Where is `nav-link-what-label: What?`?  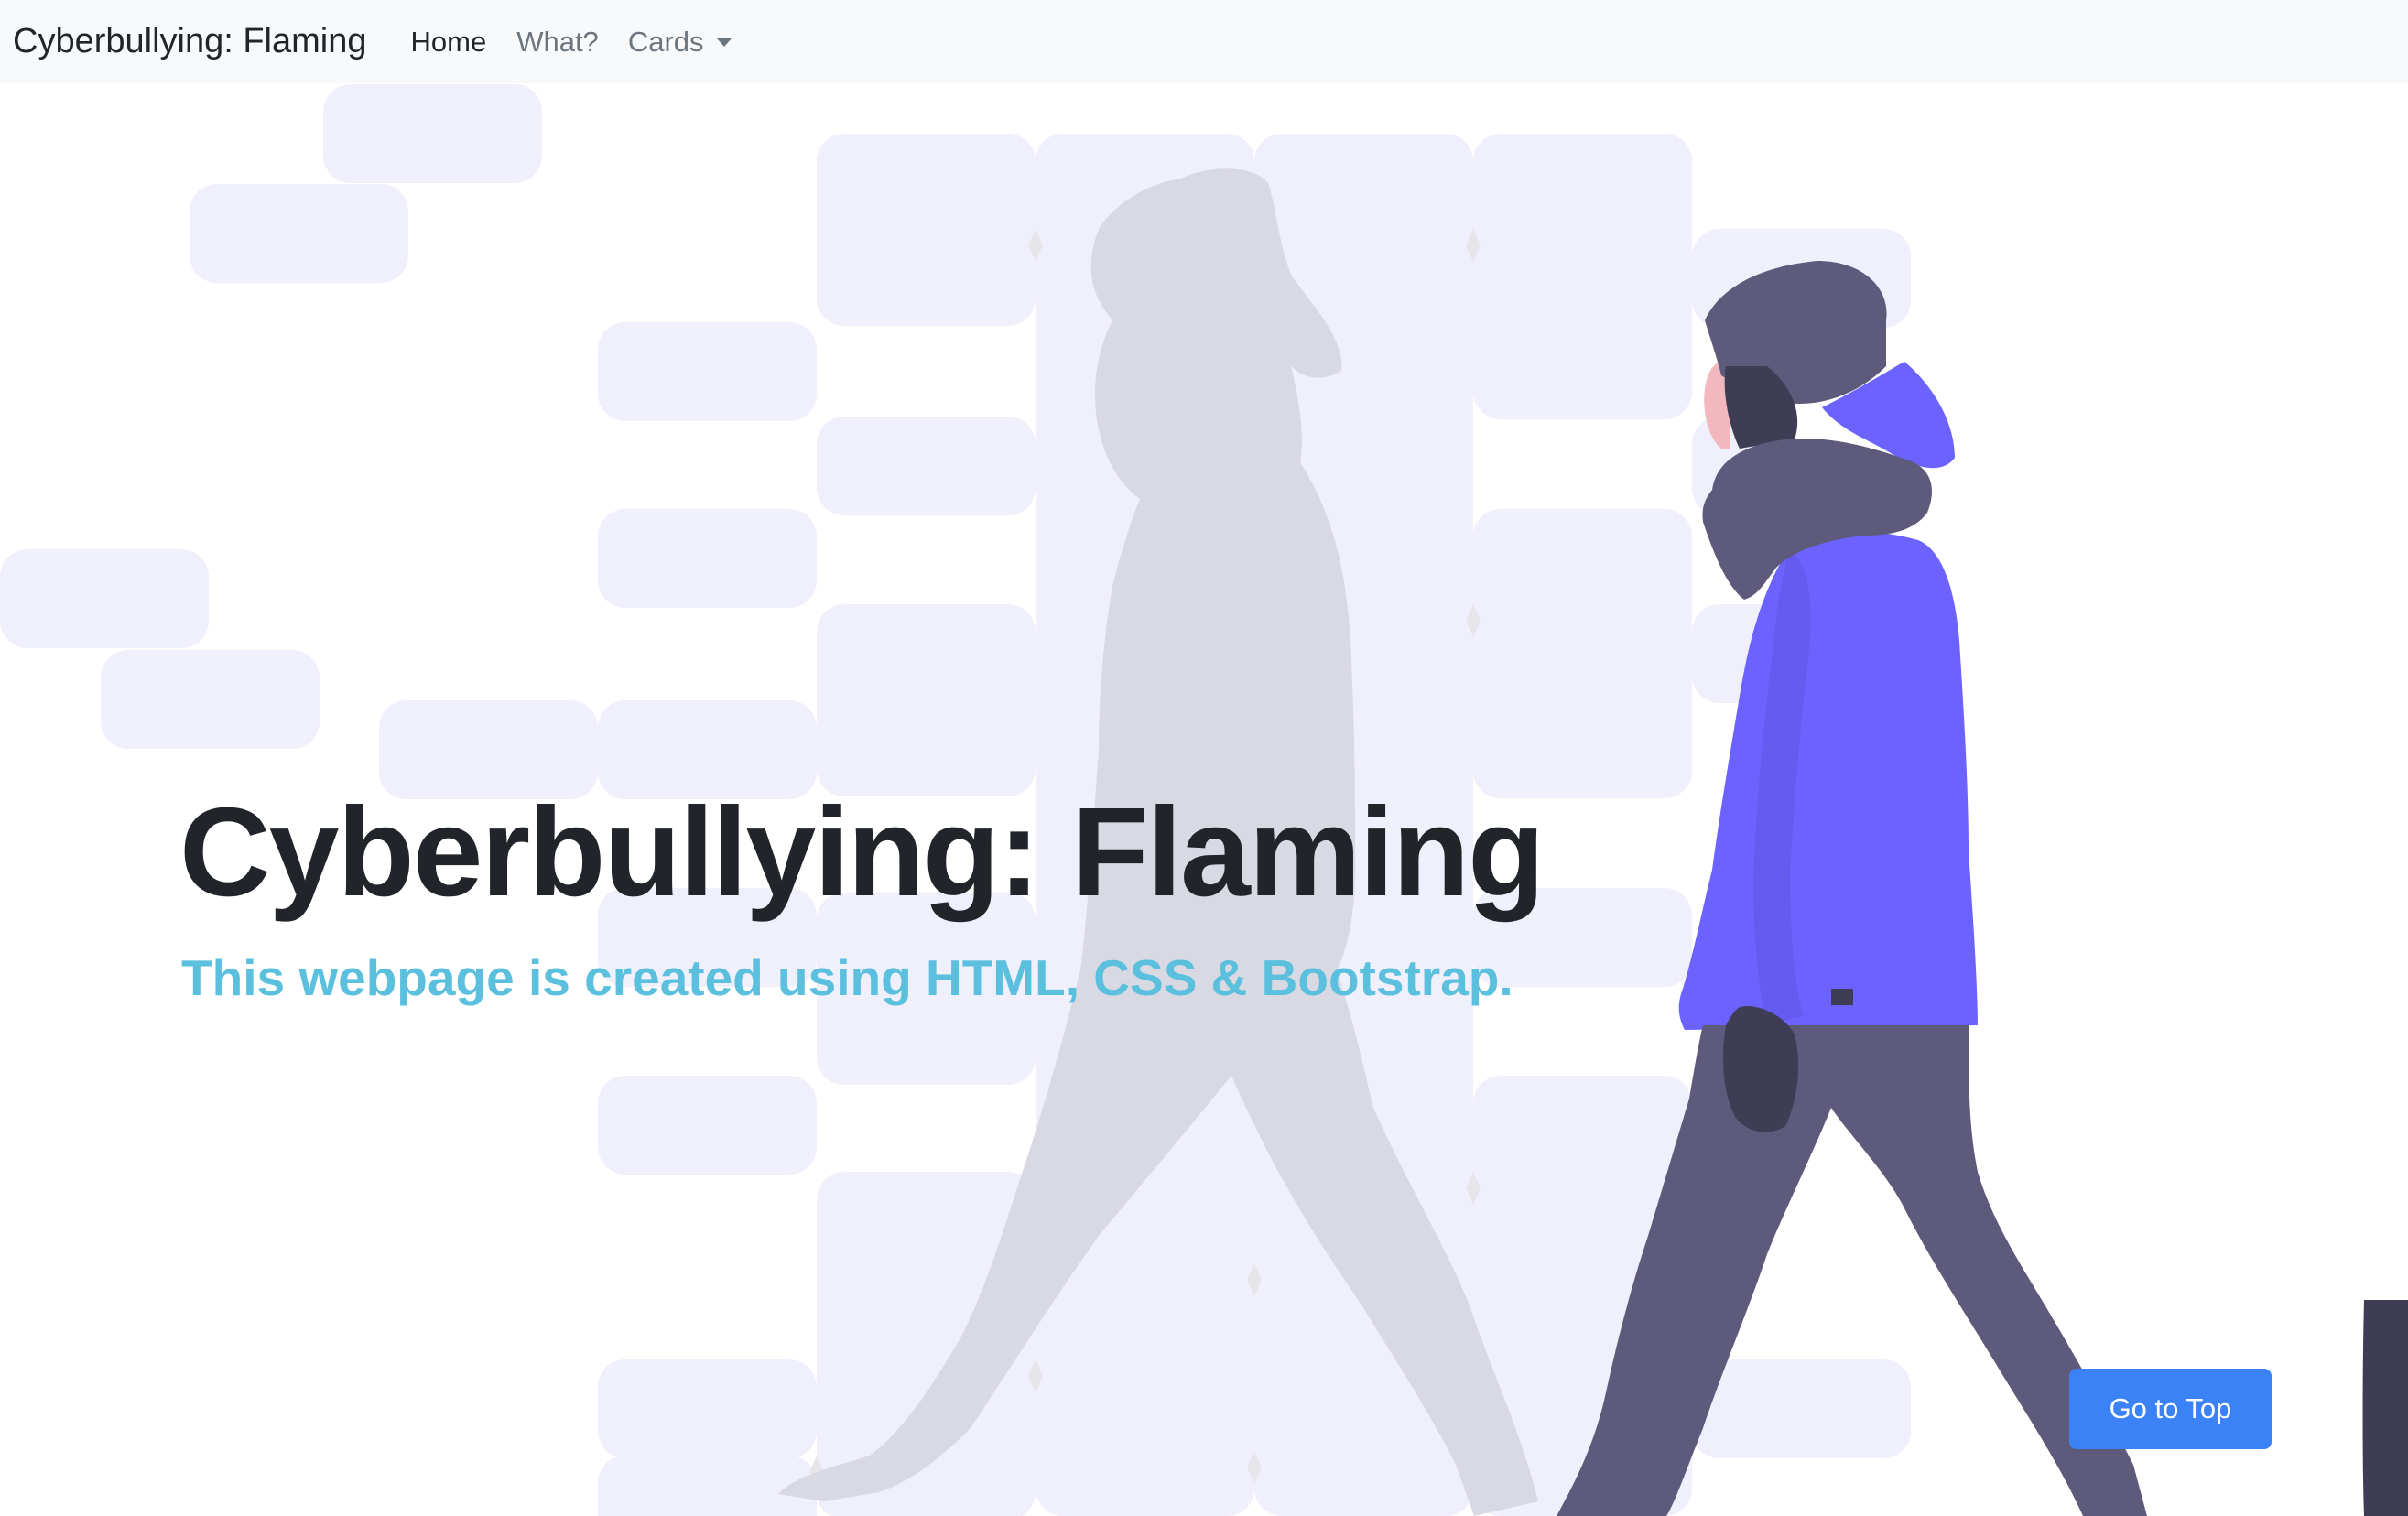 nav-link-what-label: What? is located at coordinates (557, 41).